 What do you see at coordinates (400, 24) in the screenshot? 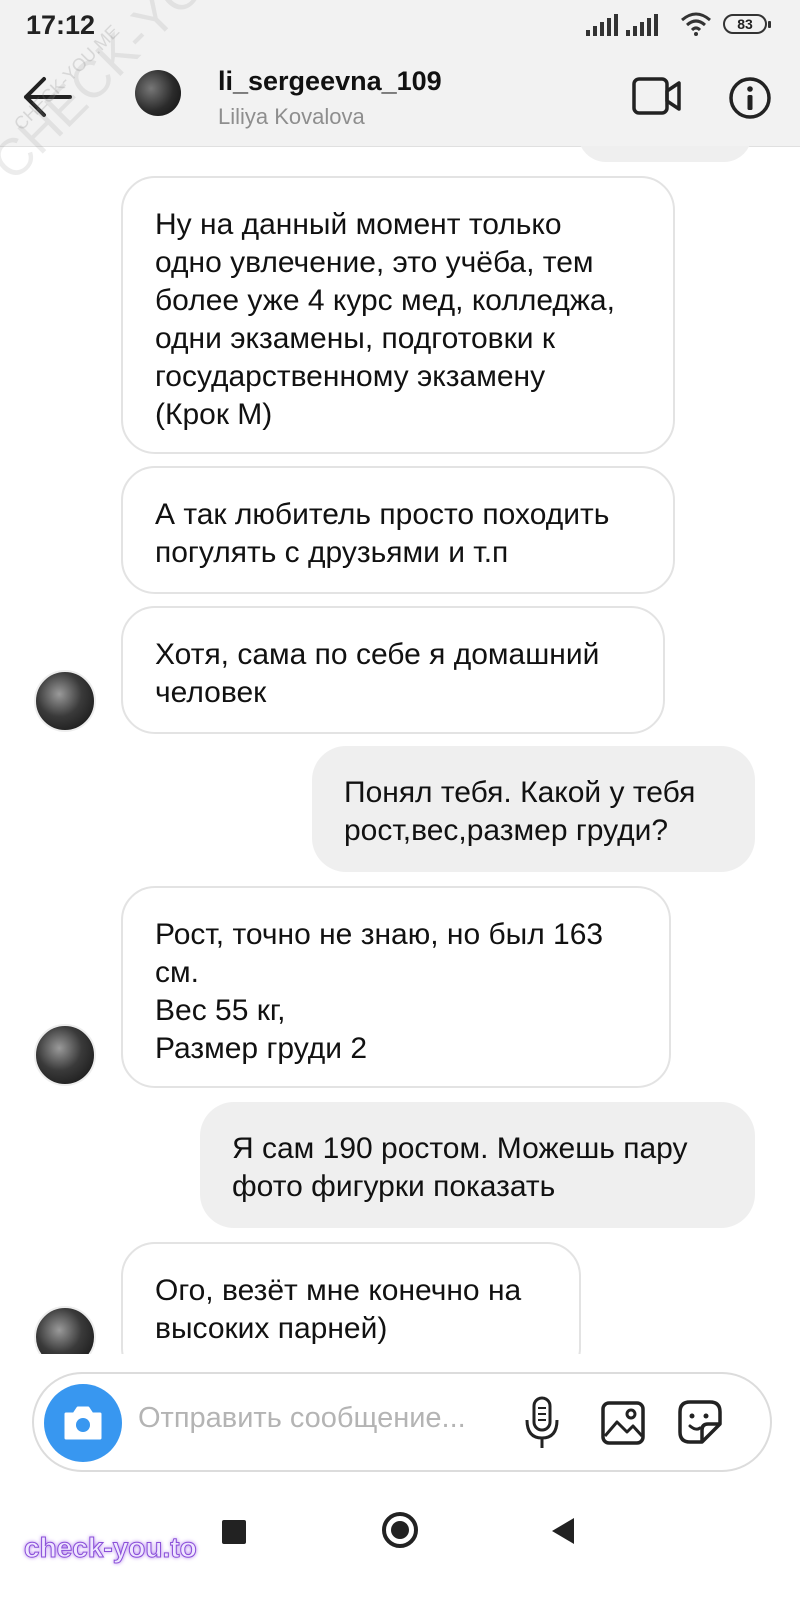
I see `status-bar: 17:12 83` at bounding box center [400, 24].